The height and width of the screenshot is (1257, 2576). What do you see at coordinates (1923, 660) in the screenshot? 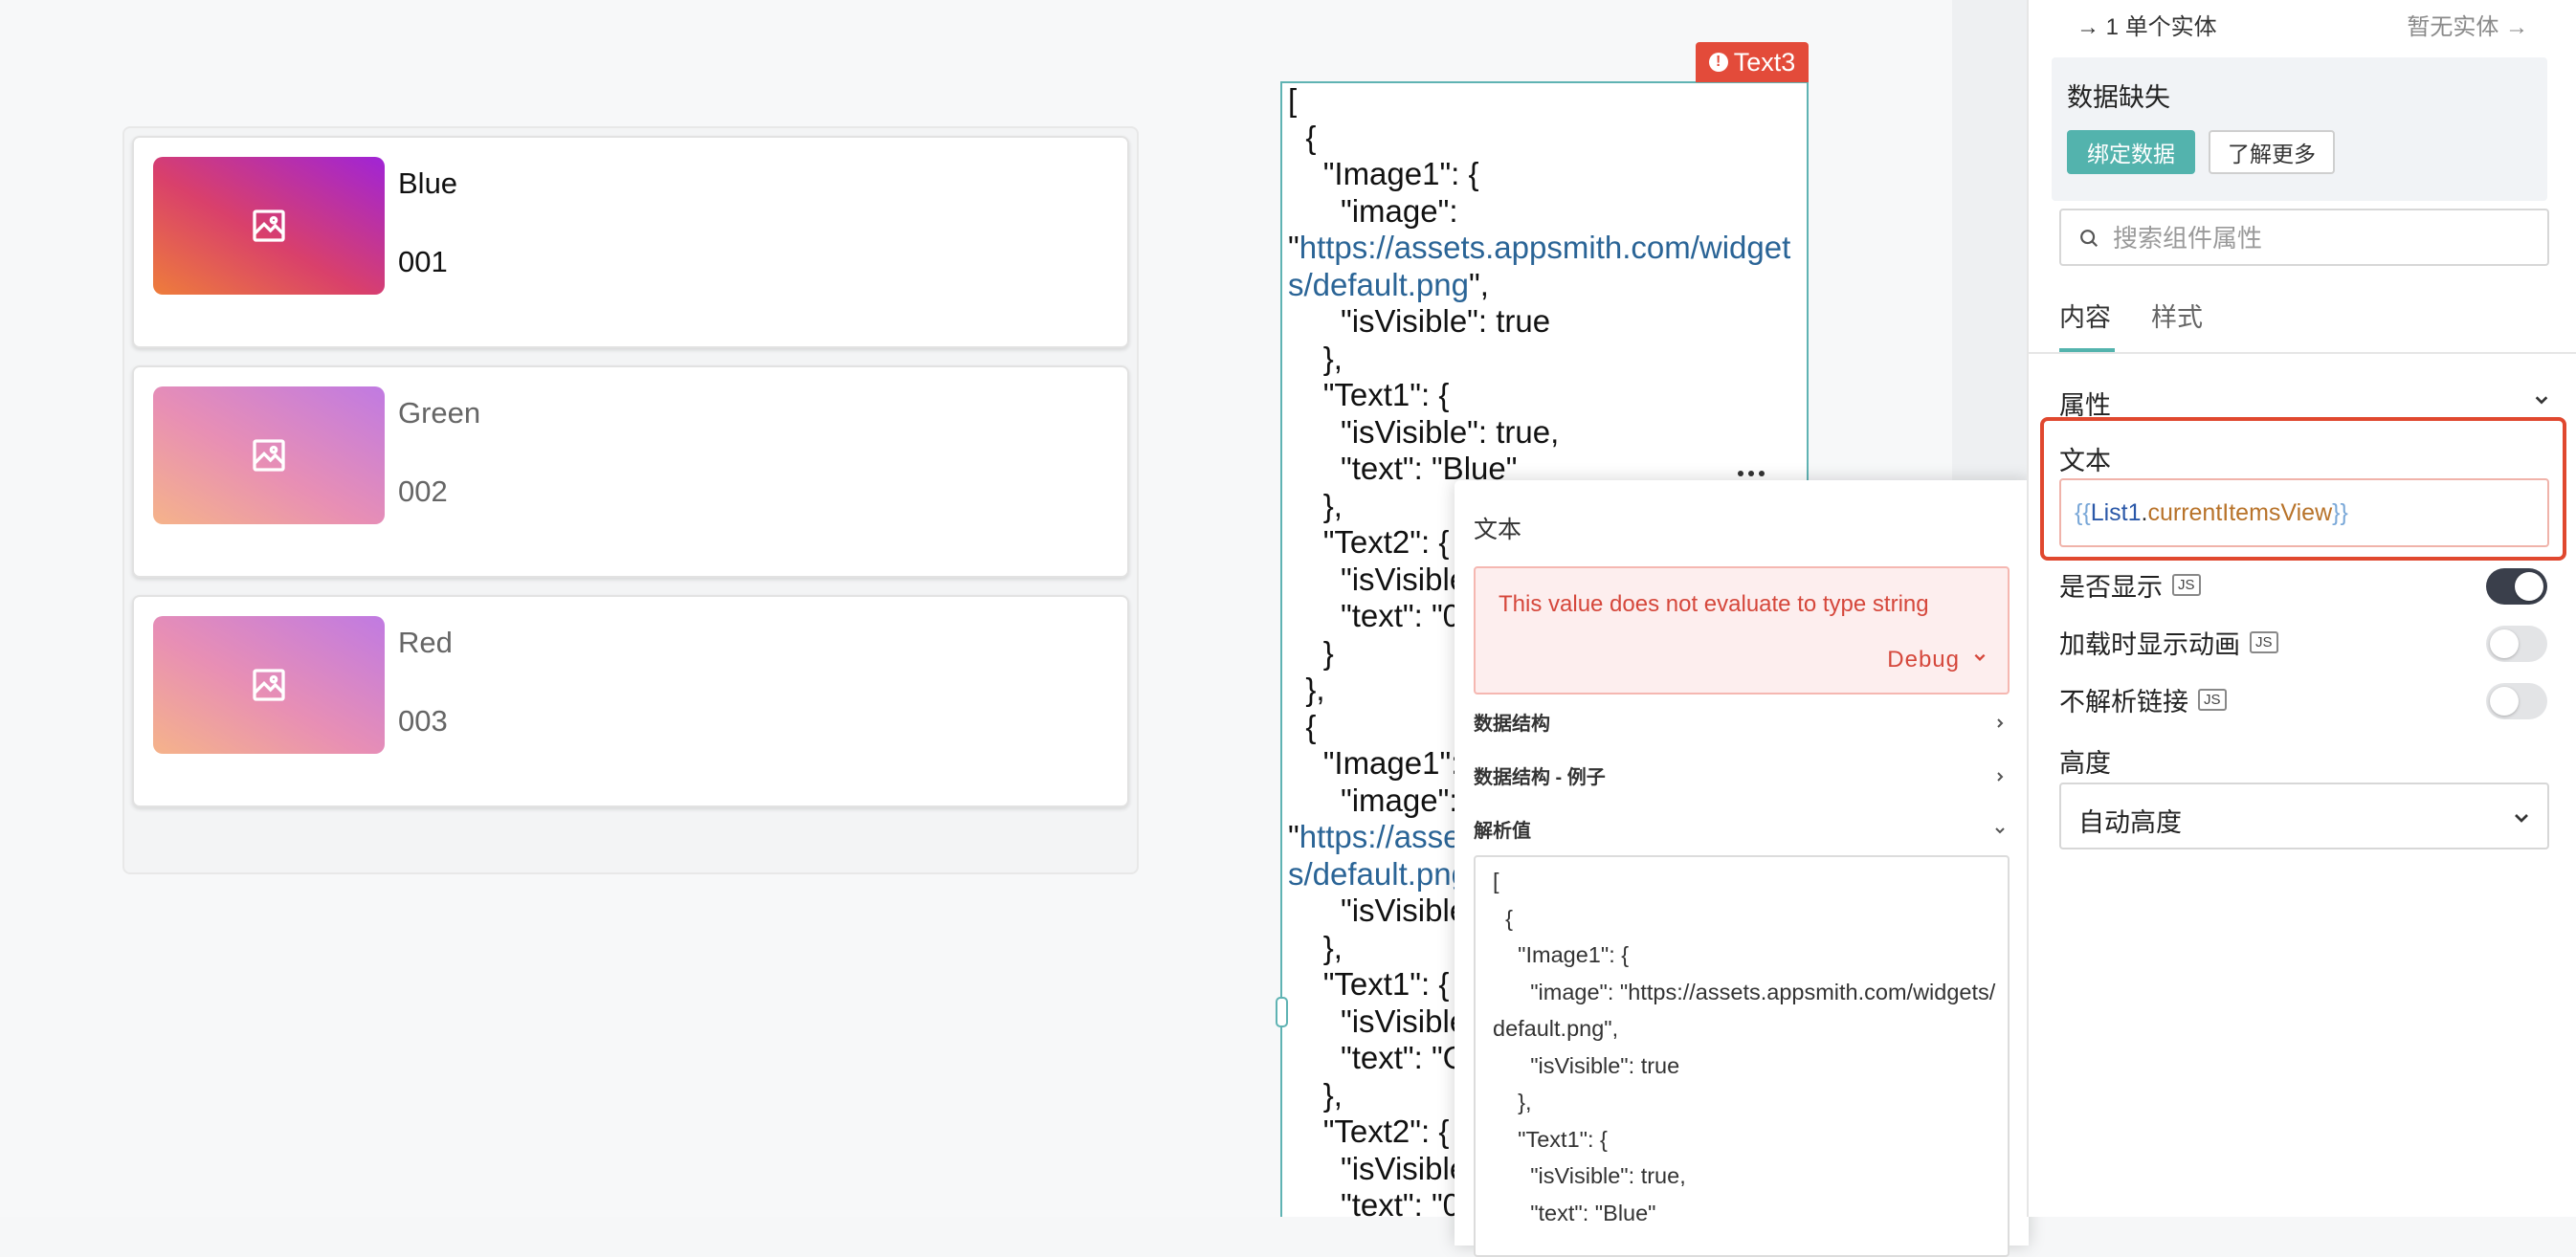
I see `debug-button: Debug` at bounding box center [1923, 660].